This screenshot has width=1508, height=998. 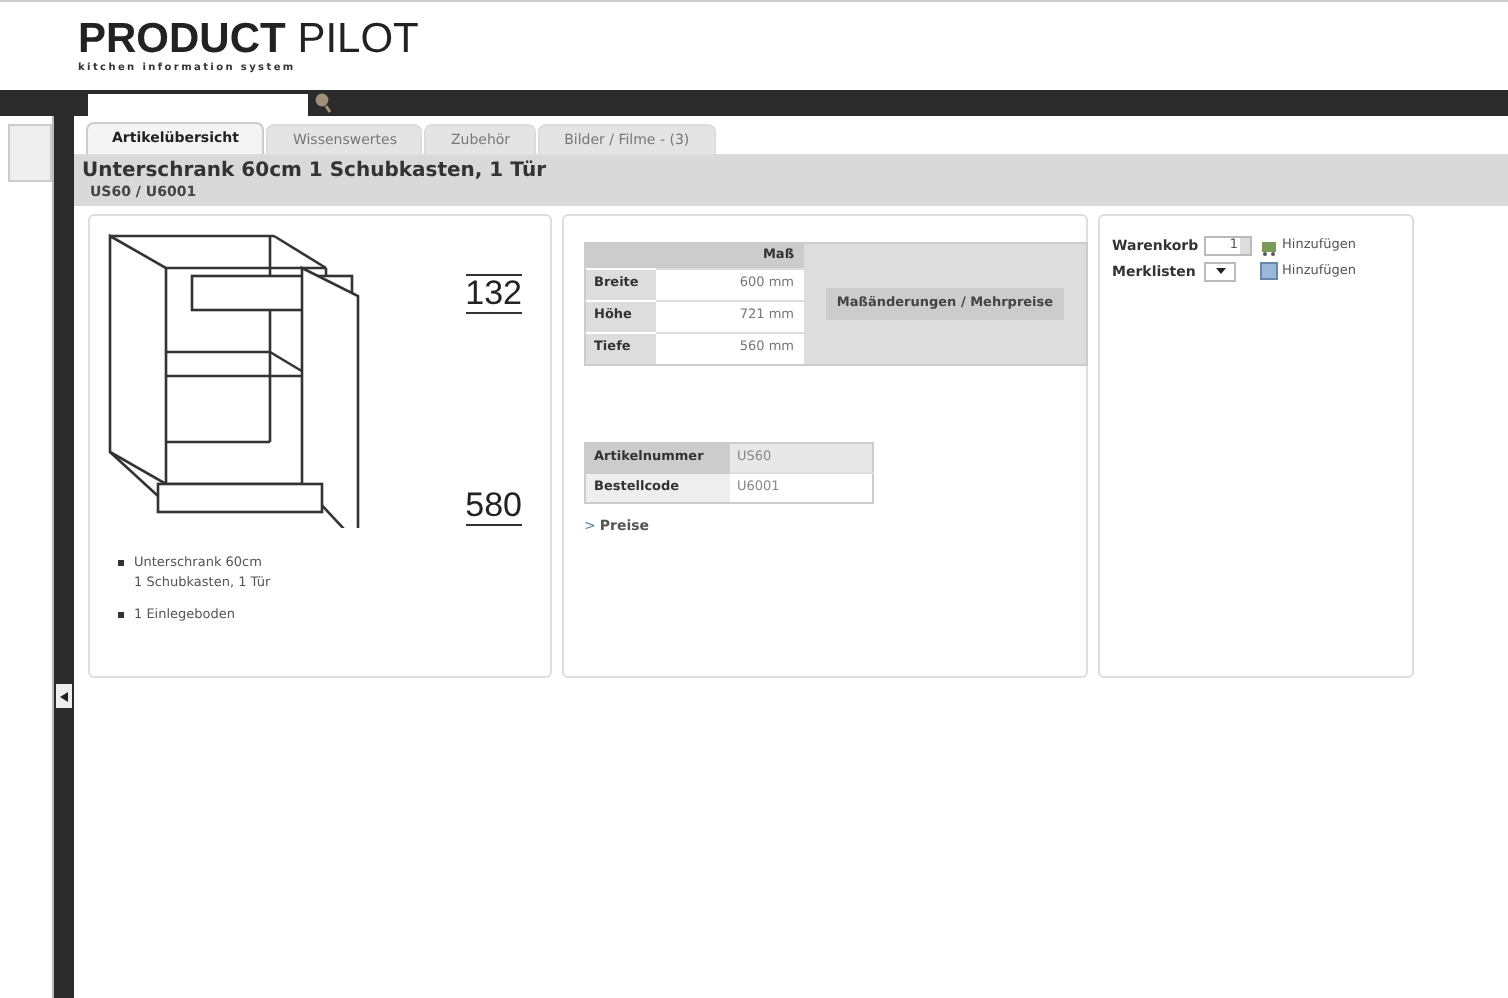 I want to click on wishlist-select, so click(x=1220, y=271).